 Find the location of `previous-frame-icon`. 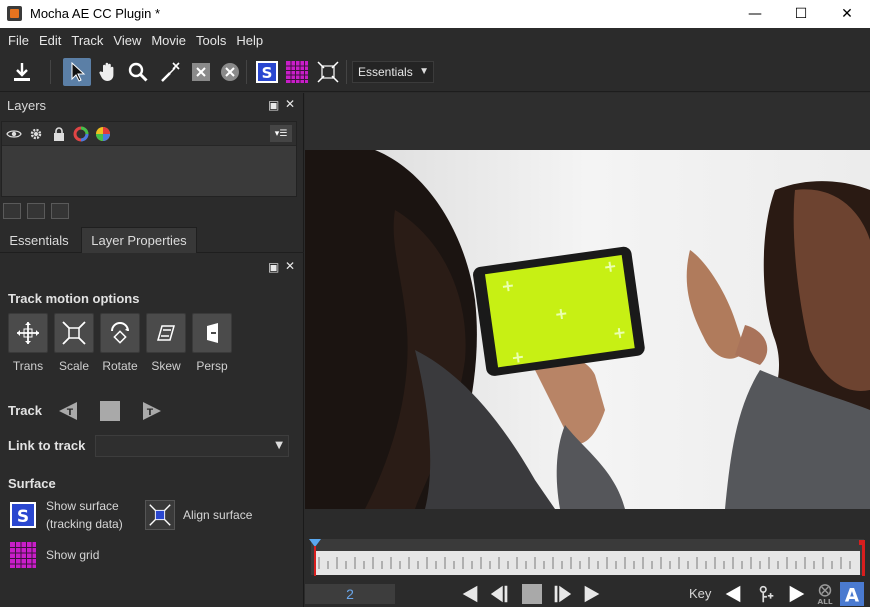

previous-frame-icon is located at coordinates (499, 594).